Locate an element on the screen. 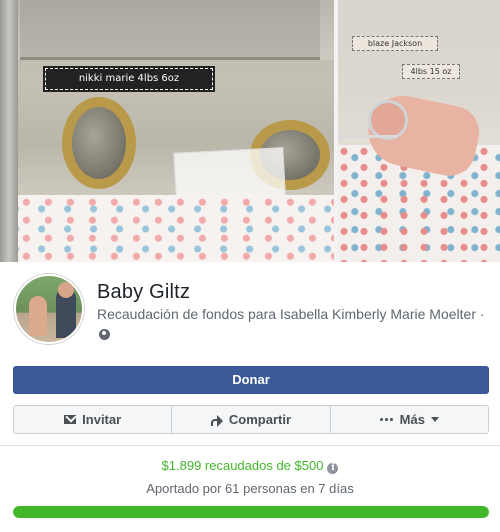  progress-bar-fill is located at coordinates (251, 512).